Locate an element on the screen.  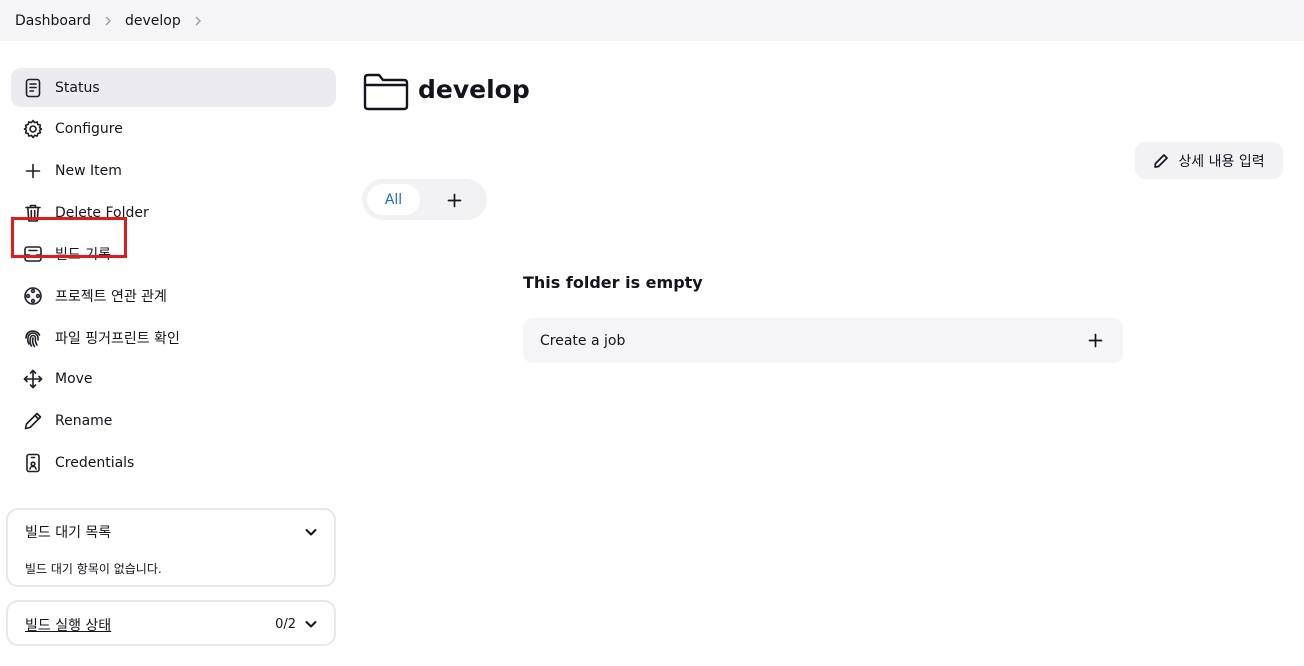
build-executor-title: 빌드 실행 상태 is located at coordinates (68, 625).